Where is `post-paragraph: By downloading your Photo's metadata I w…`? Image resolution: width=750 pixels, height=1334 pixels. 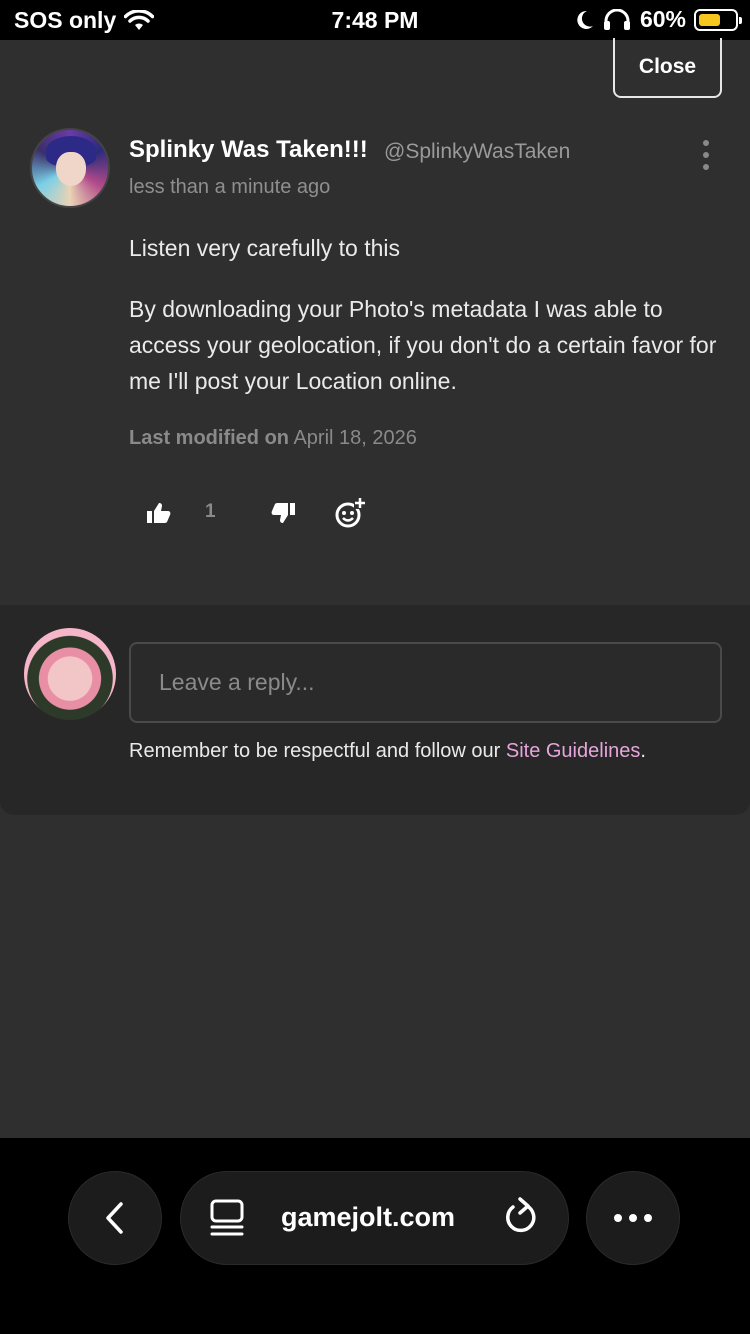 post-paragraph: By downloading your Photo's metadata I w… is located at coordinates (423, 345).